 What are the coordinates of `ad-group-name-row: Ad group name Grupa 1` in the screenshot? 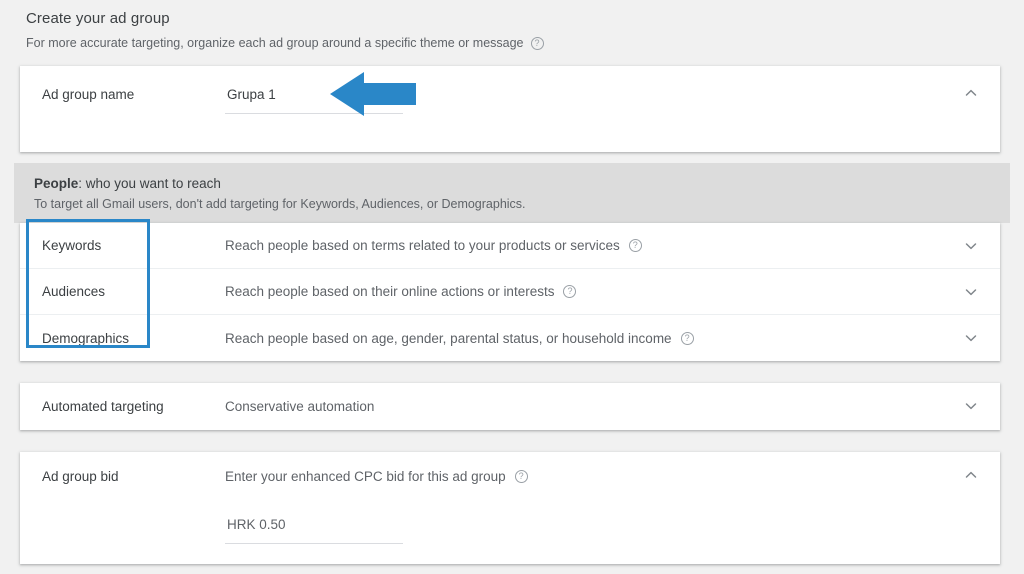 It's located at (510, 90).